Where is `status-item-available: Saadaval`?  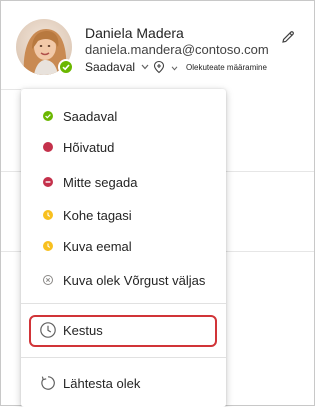 status-item-available: Saadaval is located at coordinates (123, 116).